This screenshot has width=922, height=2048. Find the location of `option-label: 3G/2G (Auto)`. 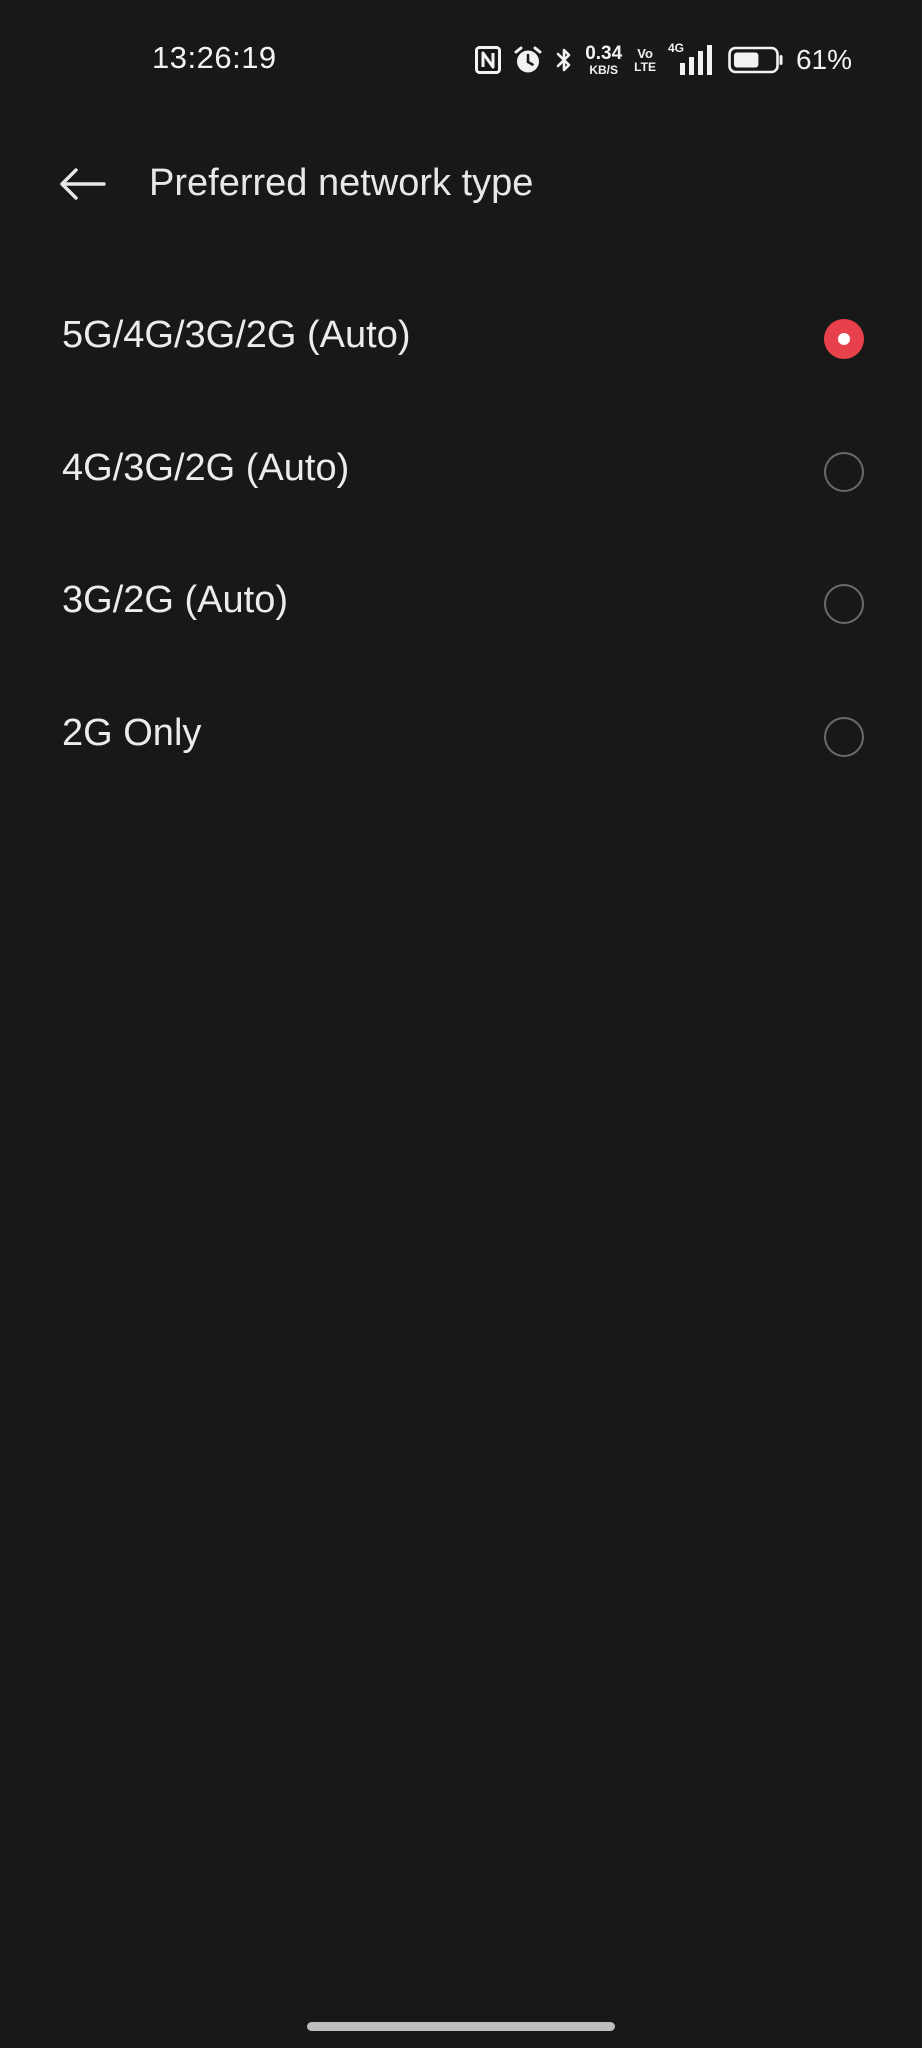

option-label: 3G/2G (Auto) is located at coordinates (175, 600).